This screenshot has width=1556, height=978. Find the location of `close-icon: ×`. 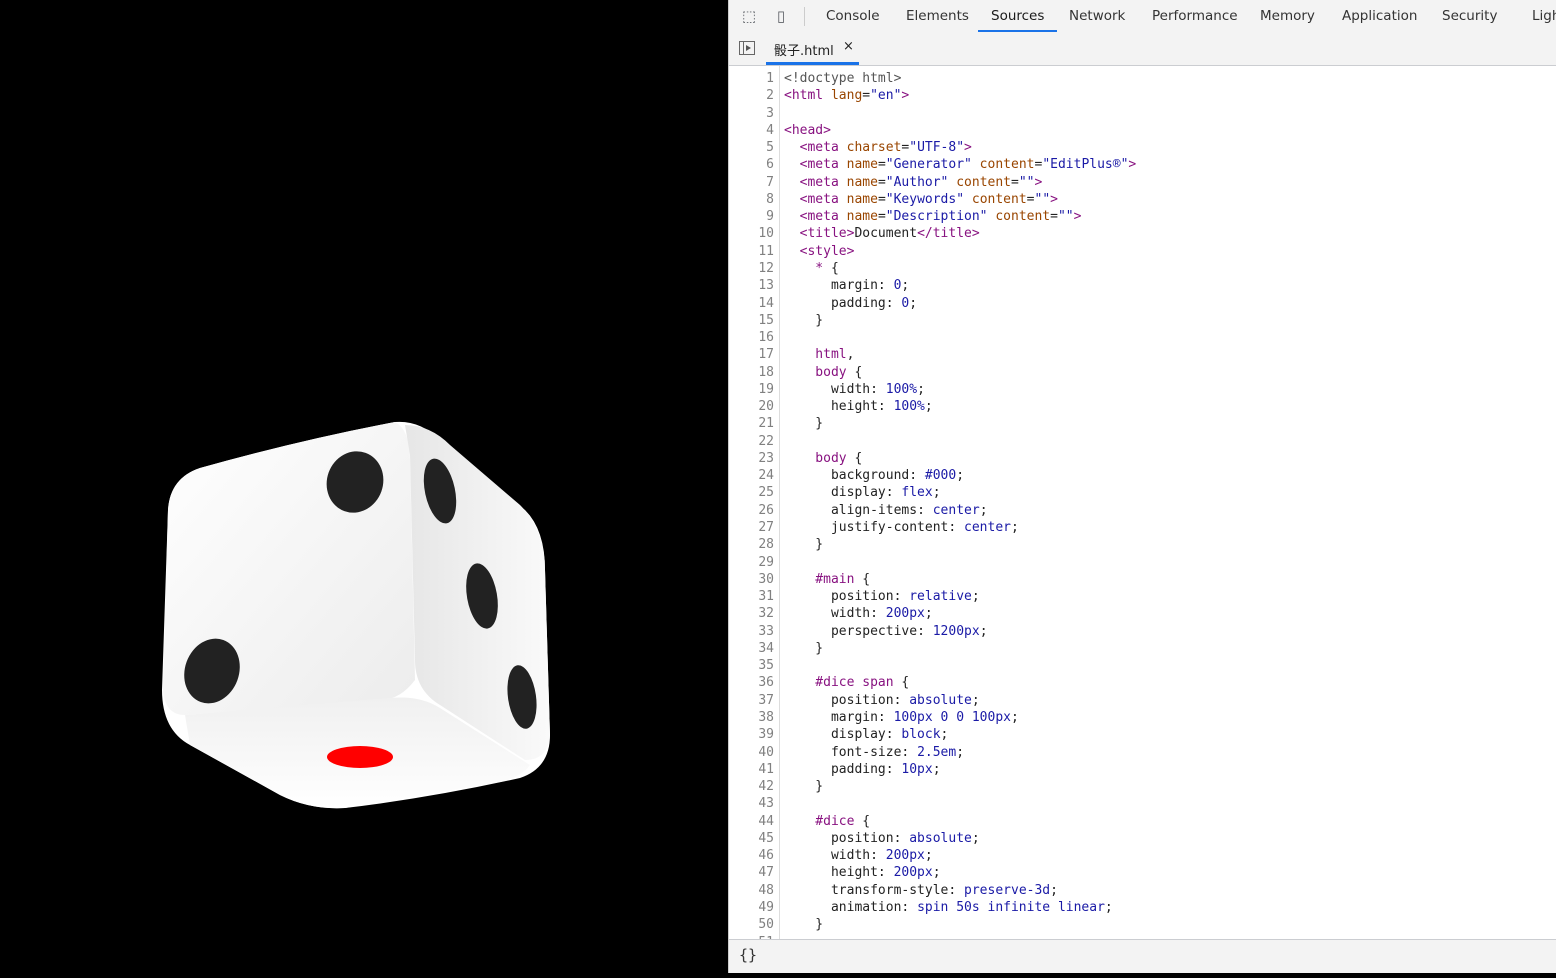

close-icon: × is located at coordinates (848, 46).